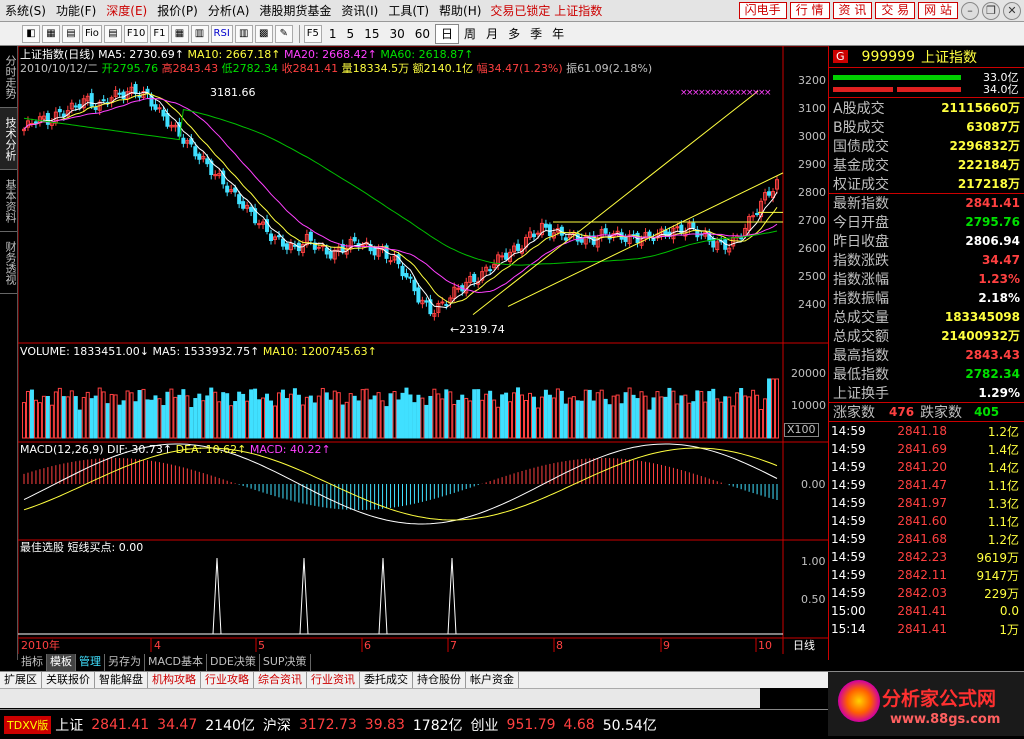 This screenshot has width=1024, height=739. What do you see at coordinates (514, 34) in the screenshot?
I see `period-multi: 多` at bounding box center [514, 34].